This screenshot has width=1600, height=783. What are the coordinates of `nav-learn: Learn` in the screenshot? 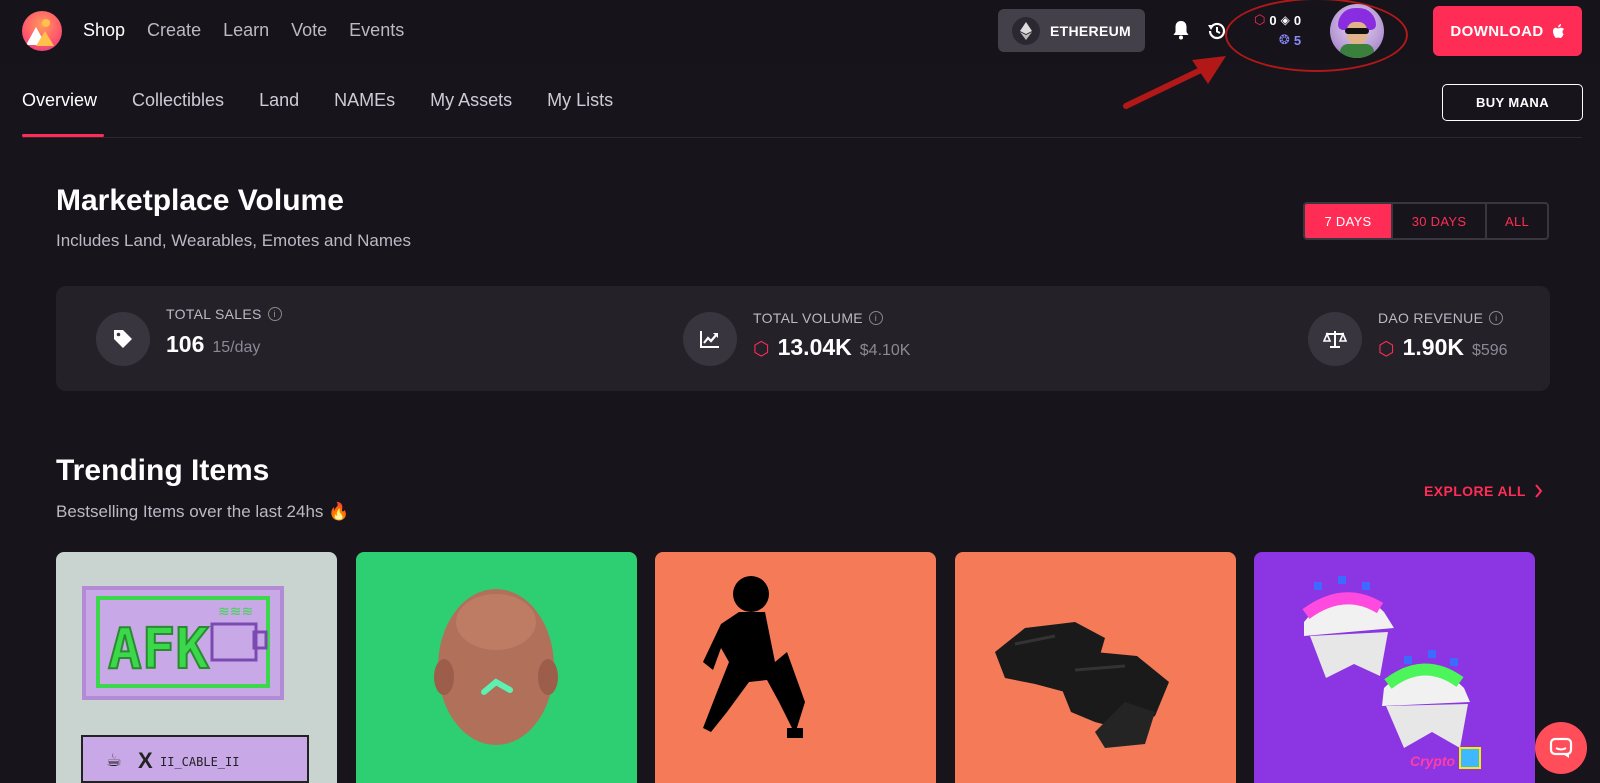 It's located at (246, 30).